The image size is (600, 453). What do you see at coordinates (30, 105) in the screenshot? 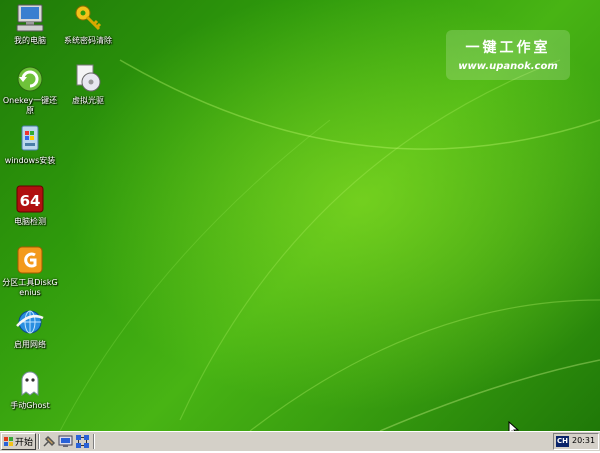
I see `desktop-icon-label: Onekey一键还原` at bounding box center [30, 105].